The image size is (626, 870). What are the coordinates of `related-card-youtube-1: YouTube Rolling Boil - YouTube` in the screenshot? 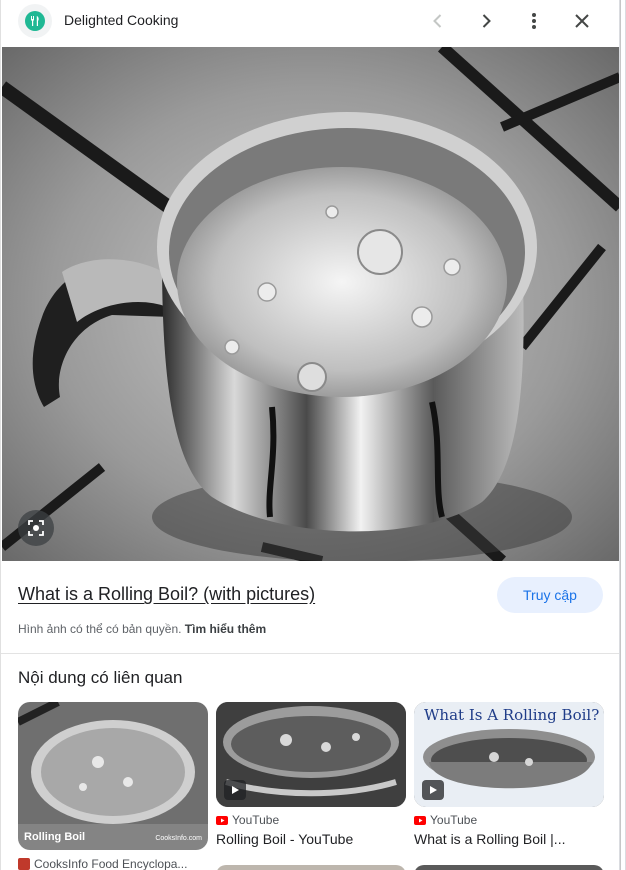 It's located at (311, 774).